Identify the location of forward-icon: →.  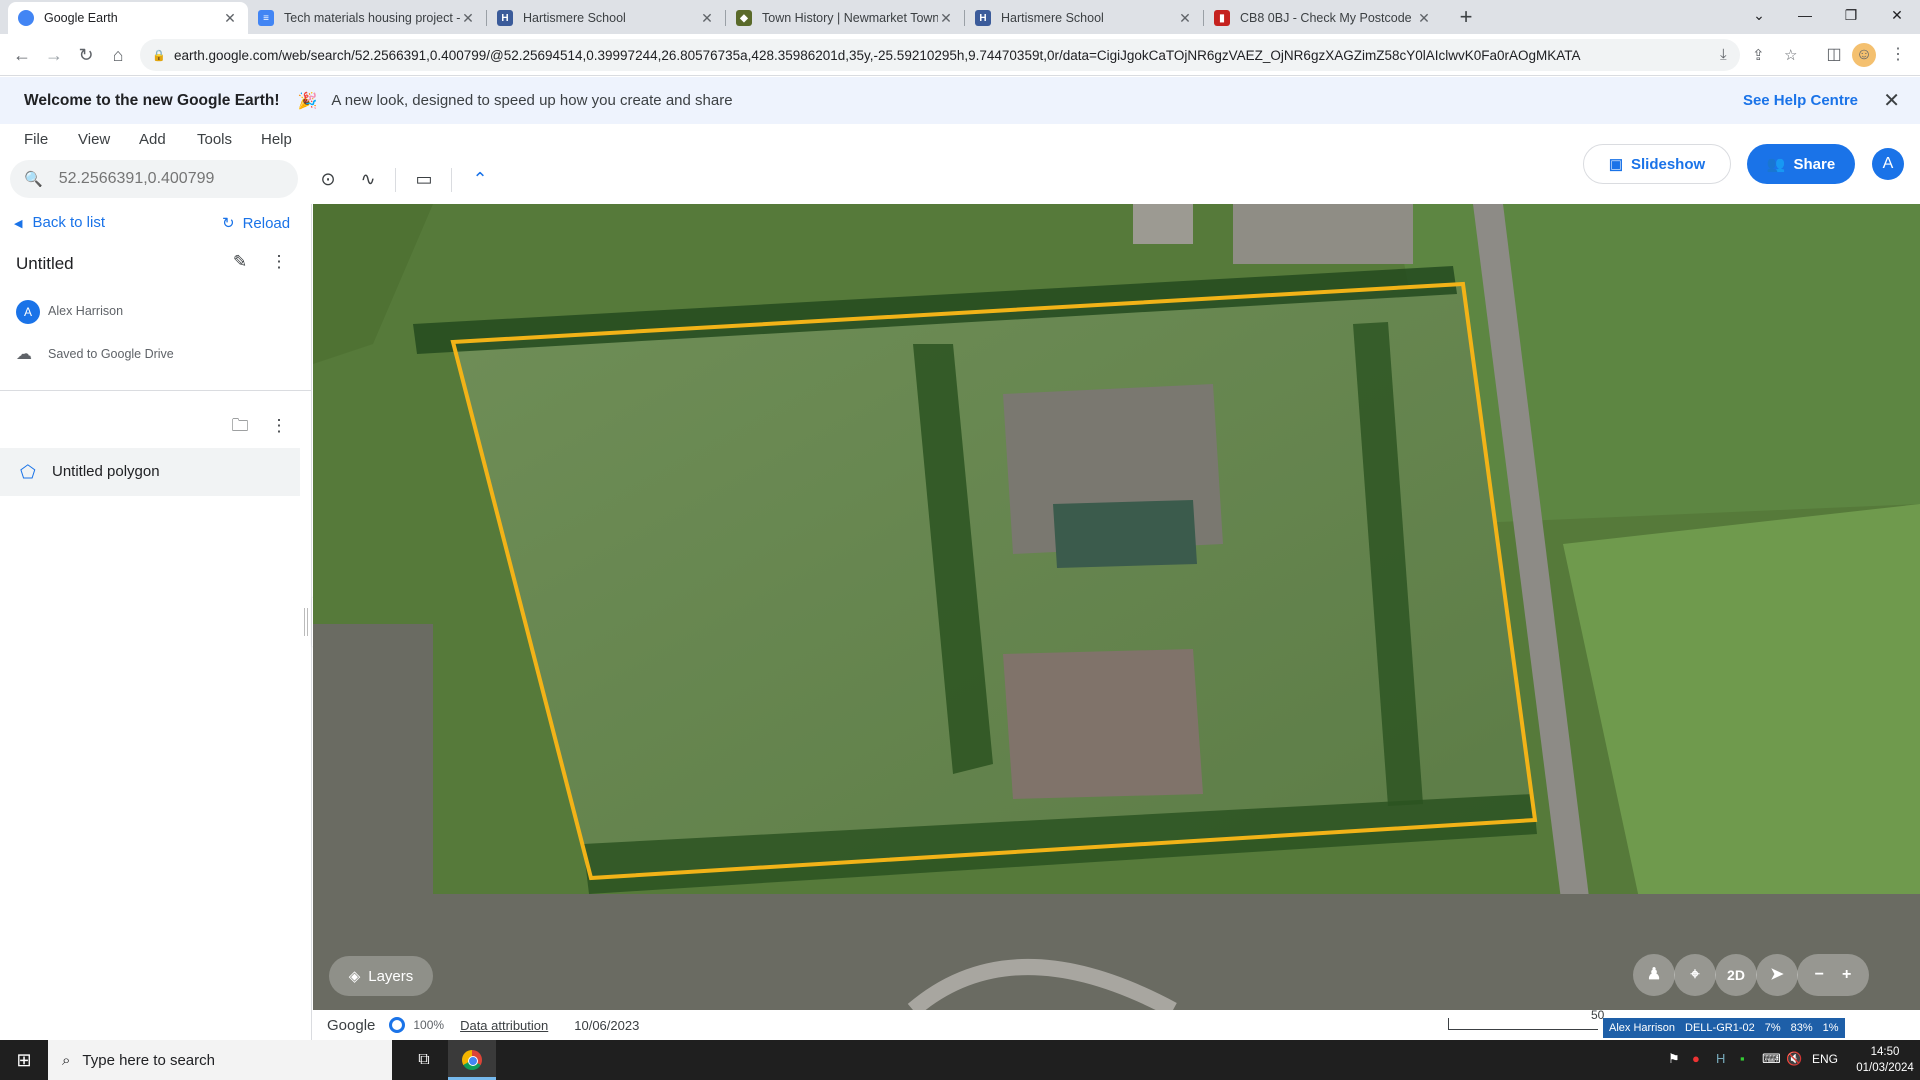
(54, 55).